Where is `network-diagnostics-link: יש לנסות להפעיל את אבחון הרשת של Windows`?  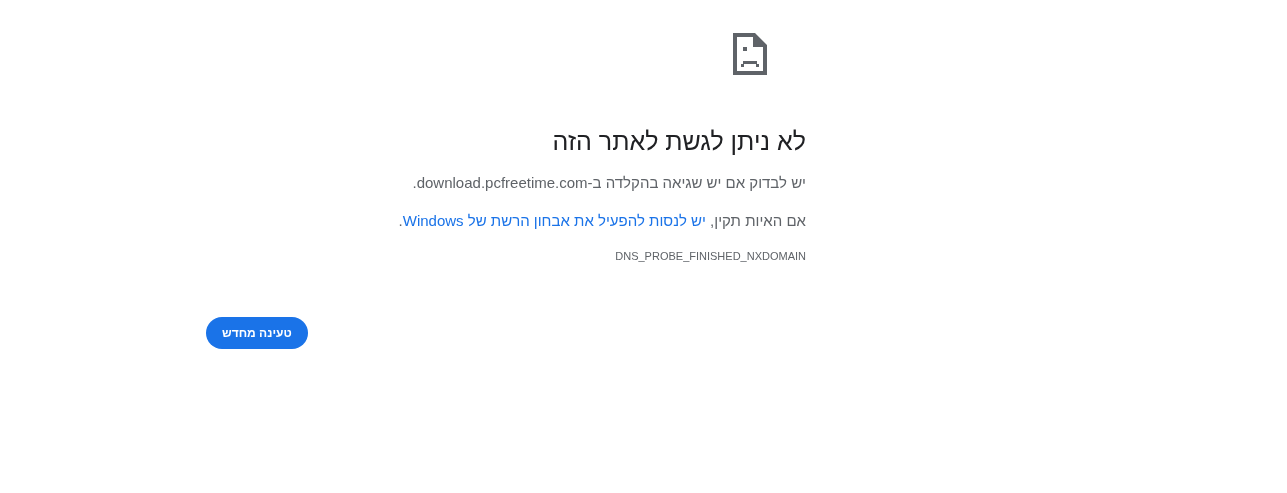
network-diagnostics-link: יש לנסות להפעיל את אבחון הרשת של Windows is located at coordinates (554, 220).